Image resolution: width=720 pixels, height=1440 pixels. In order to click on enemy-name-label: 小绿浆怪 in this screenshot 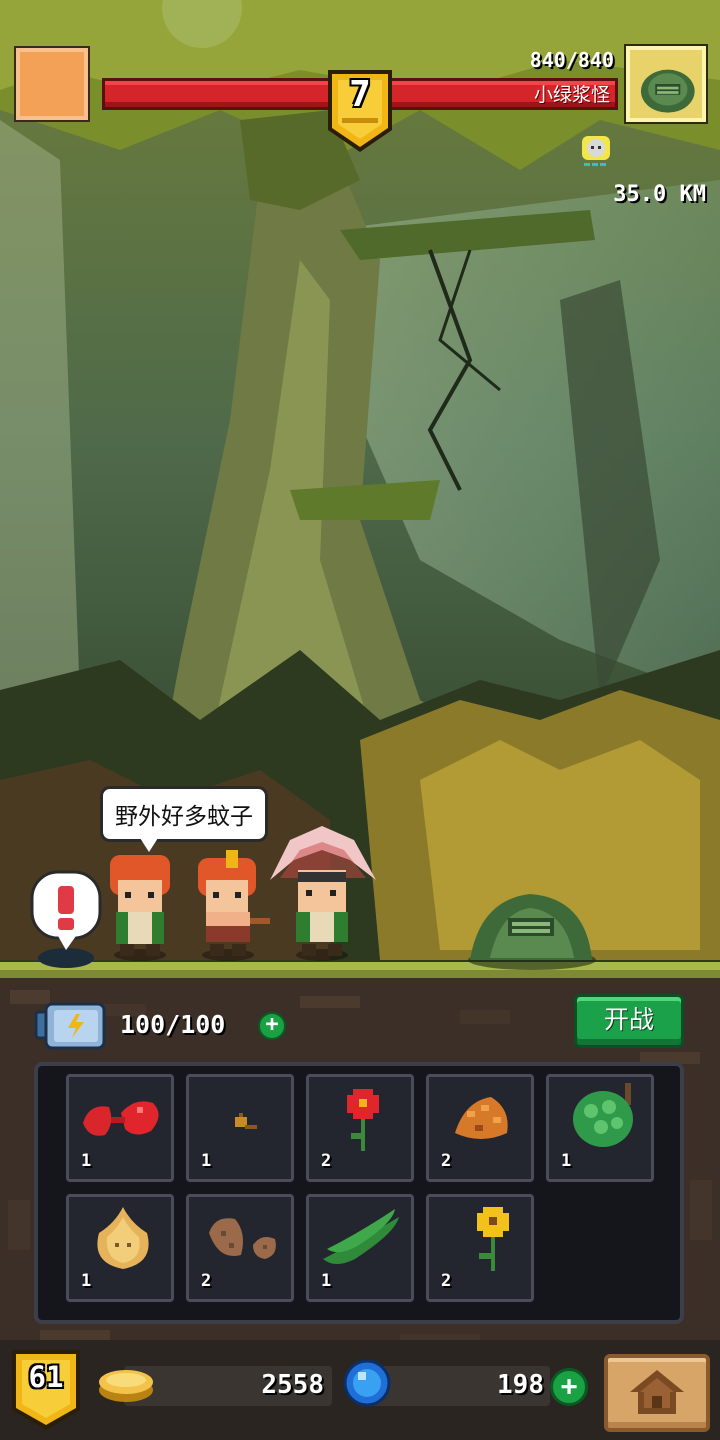, I will do `click(571, 95)`.